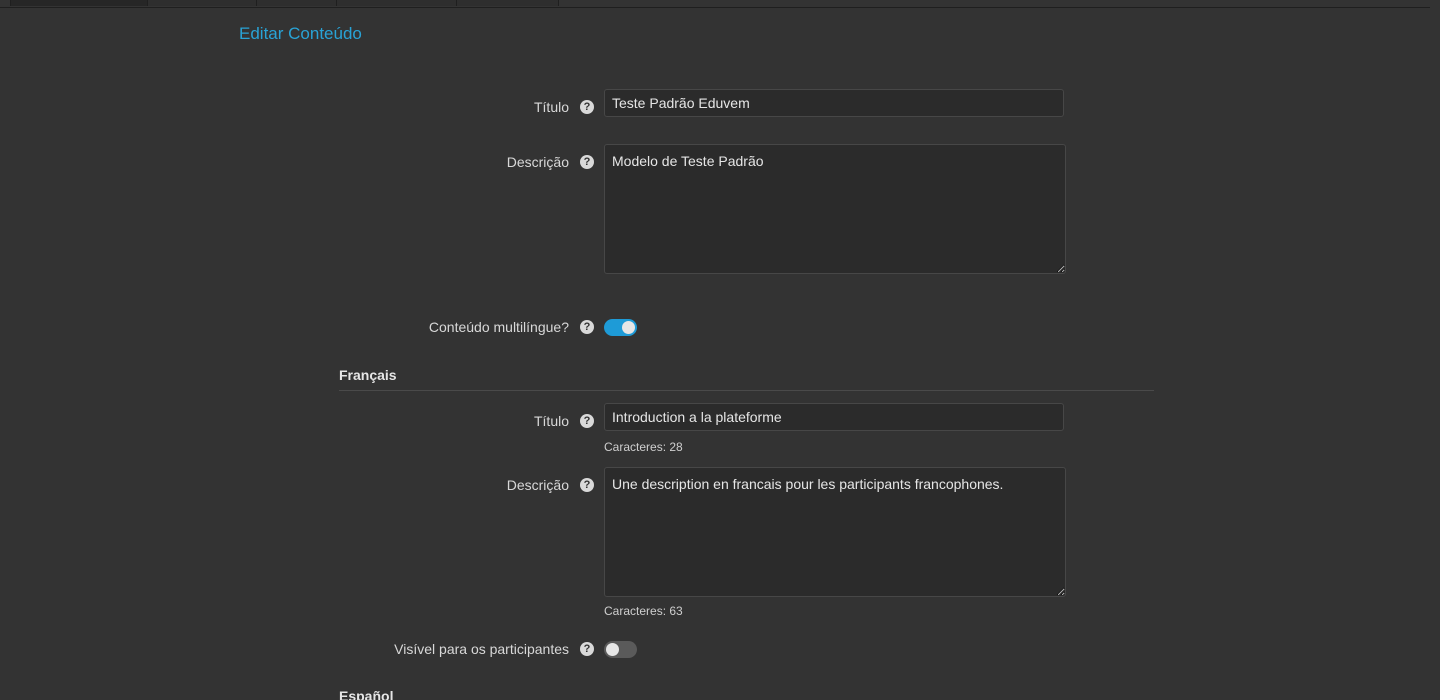 Image resolution: width=1440 pixels, height=700 pixels. Describe the element at coordinates (300, 33) in the screenshot. I see `page-title: Editar Conteúdo` at that location.